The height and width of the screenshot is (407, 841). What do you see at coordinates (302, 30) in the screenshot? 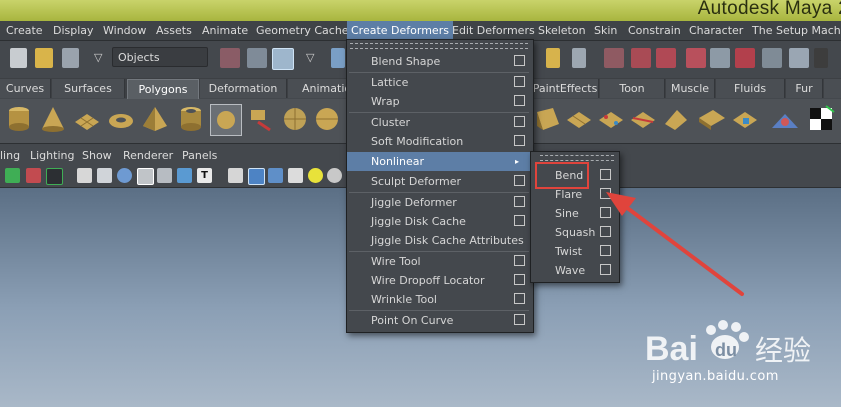
I see `menu-geometry-cache: Geometry Cache` at bounding box center [302, 30].